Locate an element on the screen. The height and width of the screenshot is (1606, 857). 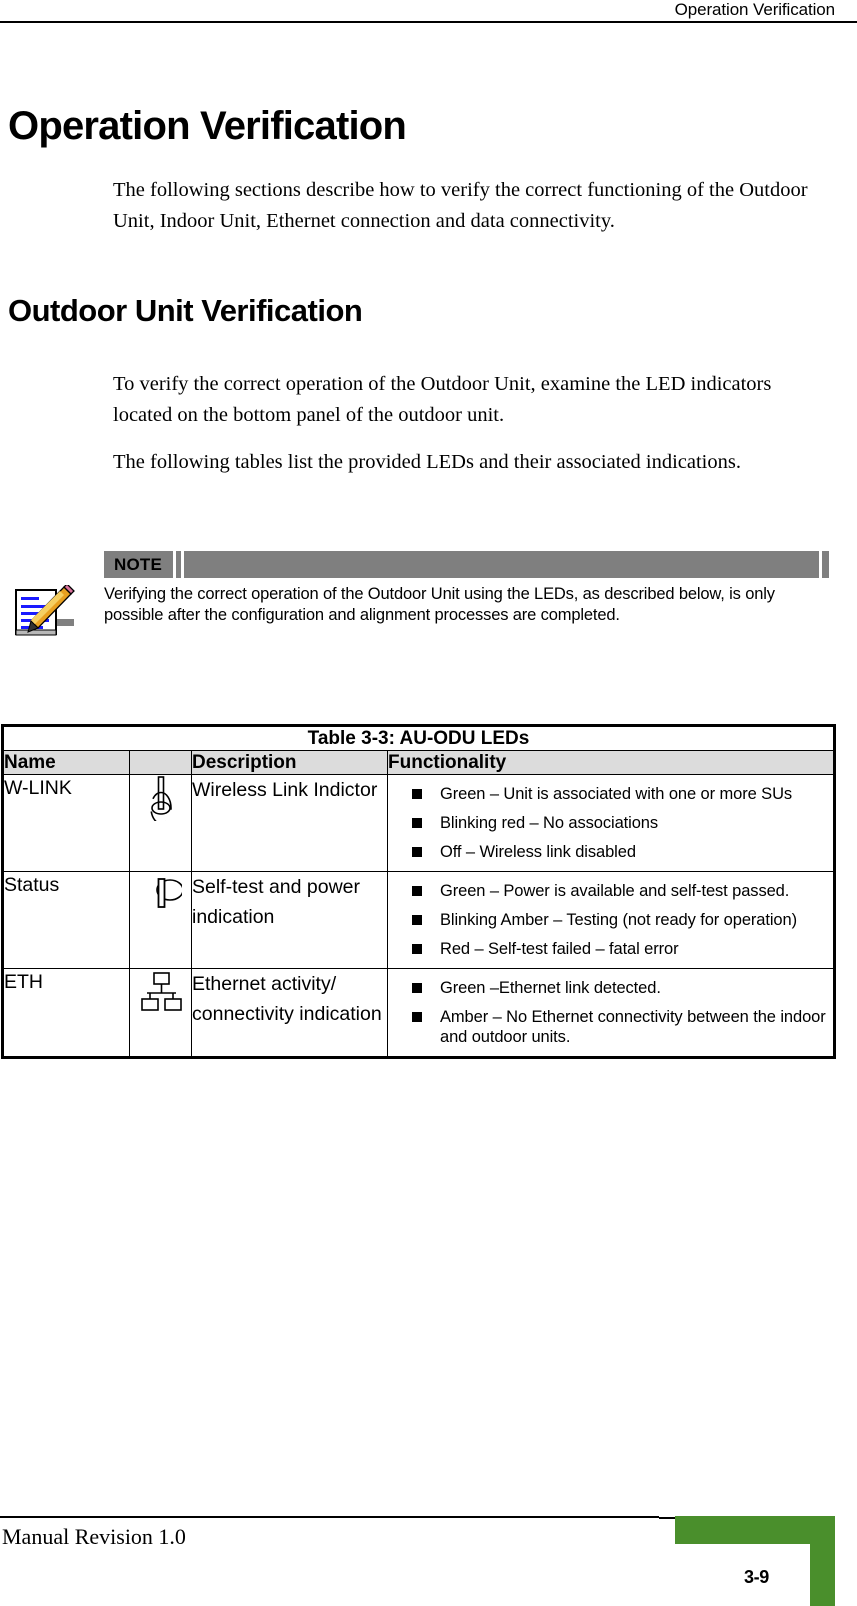
manual-revision-label: Manual Revision 1.0 is located at coordinates (94, 1536).